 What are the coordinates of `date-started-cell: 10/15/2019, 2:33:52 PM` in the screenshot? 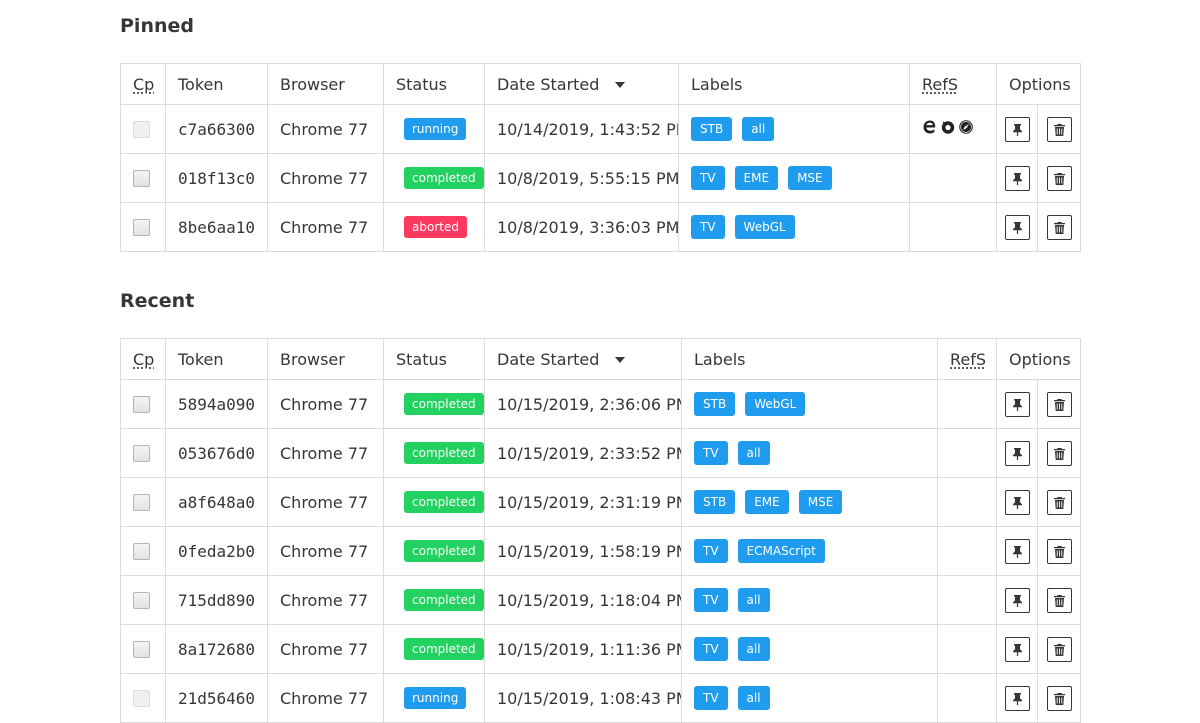 It's located at (583, 453).